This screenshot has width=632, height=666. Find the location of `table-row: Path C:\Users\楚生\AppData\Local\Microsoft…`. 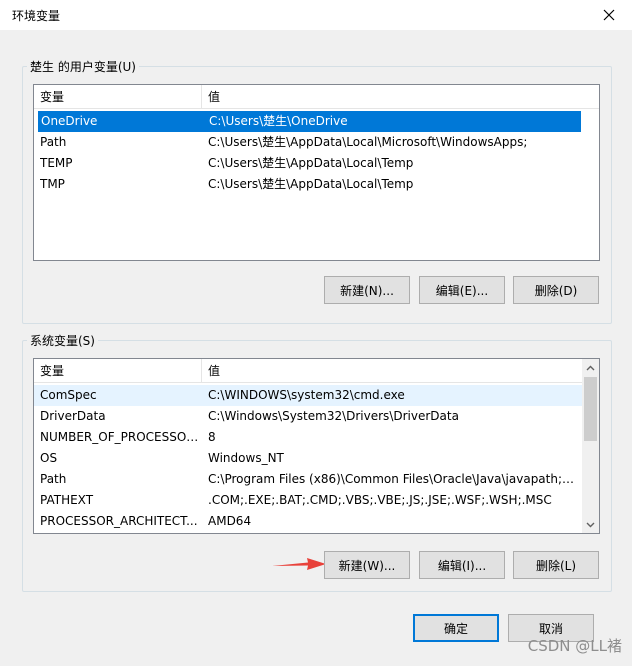

table-row: Path C:\Users\楚生\AppData\Local\Microsoft… is located at coordinates (316, 142).